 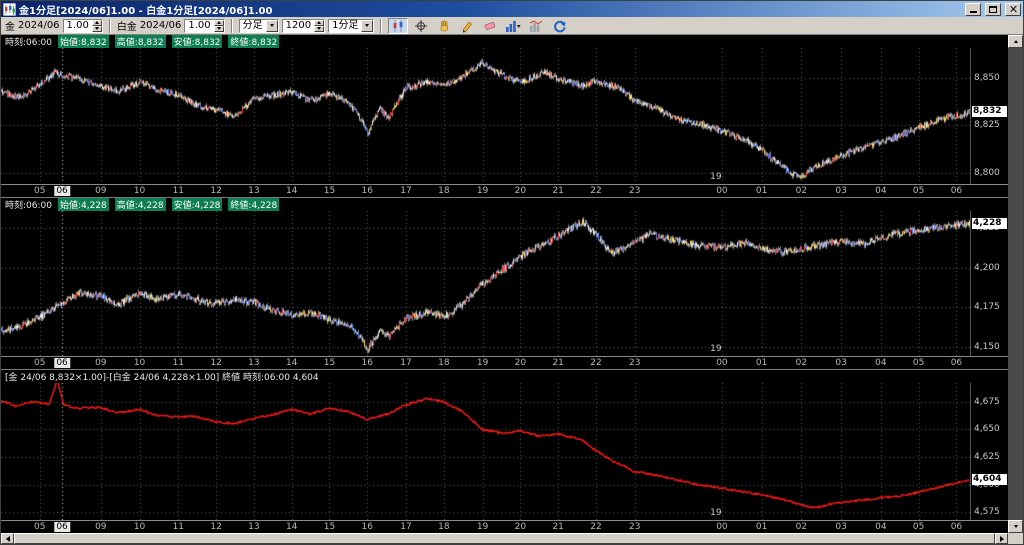 I want to click on y-axis-label: 4,650, so click(x=987, y=429).